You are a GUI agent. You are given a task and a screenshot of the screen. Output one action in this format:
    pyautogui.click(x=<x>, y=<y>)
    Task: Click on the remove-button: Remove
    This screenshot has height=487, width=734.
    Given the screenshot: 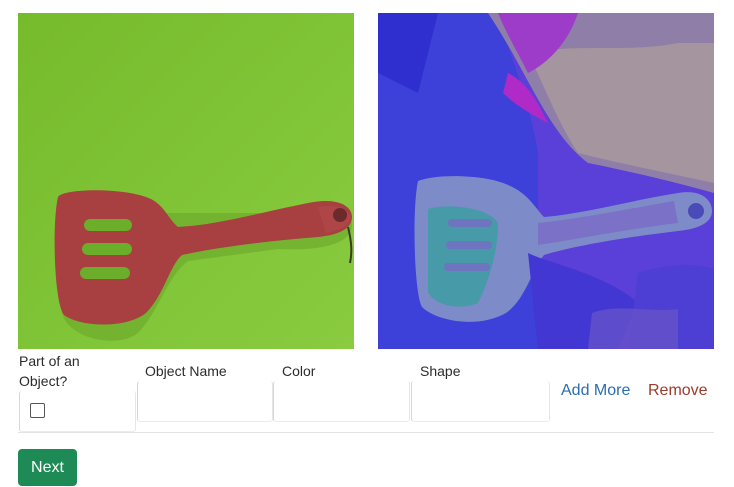 What is the action you would take?
    pyautogui.click(x=678, y=391)
    